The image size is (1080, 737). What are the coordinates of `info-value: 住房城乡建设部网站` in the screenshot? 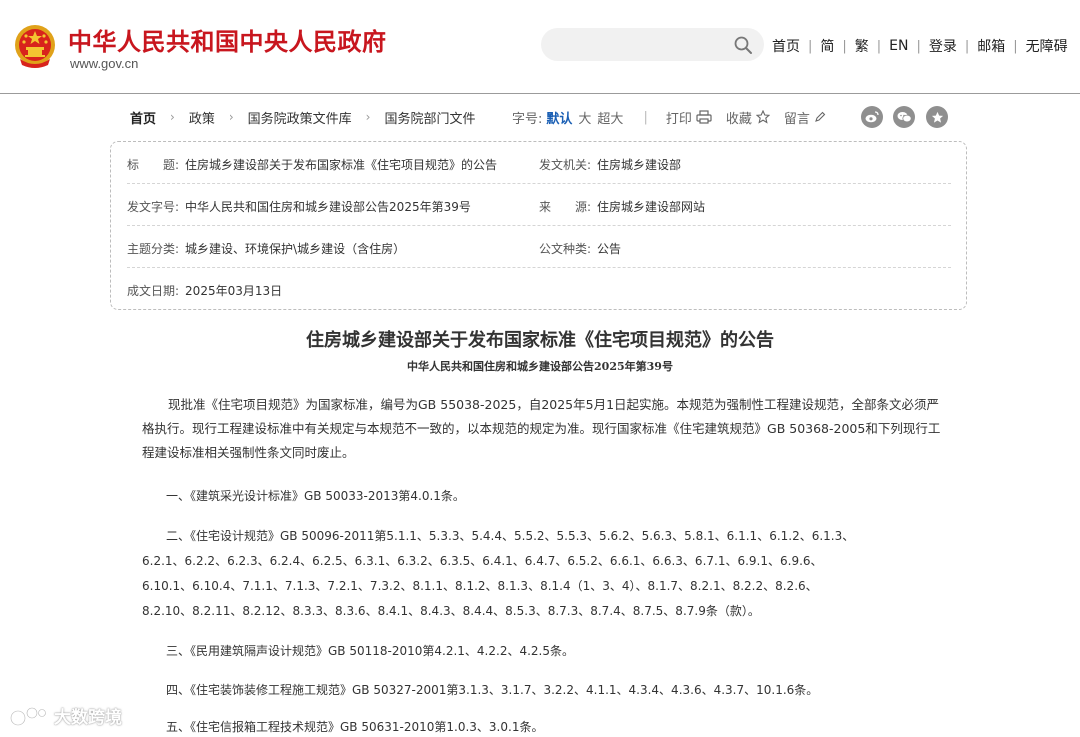 It's located at (651, 207).